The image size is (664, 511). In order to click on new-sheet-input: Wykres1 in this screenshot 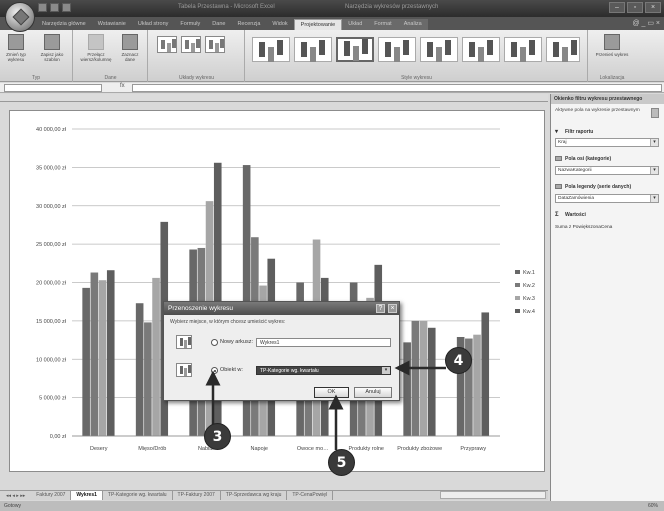, I will do `click(323, 342)`.